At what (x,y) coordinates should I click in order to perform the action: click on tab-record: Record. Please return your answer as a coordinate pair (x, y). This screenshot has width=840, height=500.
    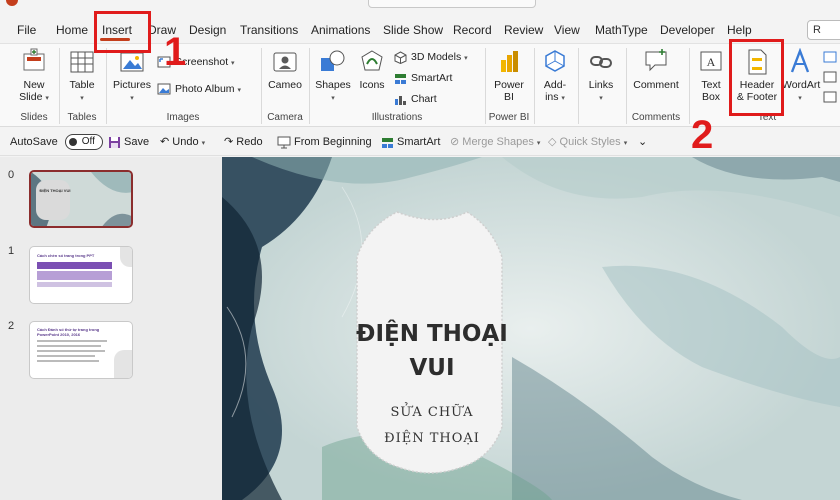
    Looking at the image, I should click on (472, 30).